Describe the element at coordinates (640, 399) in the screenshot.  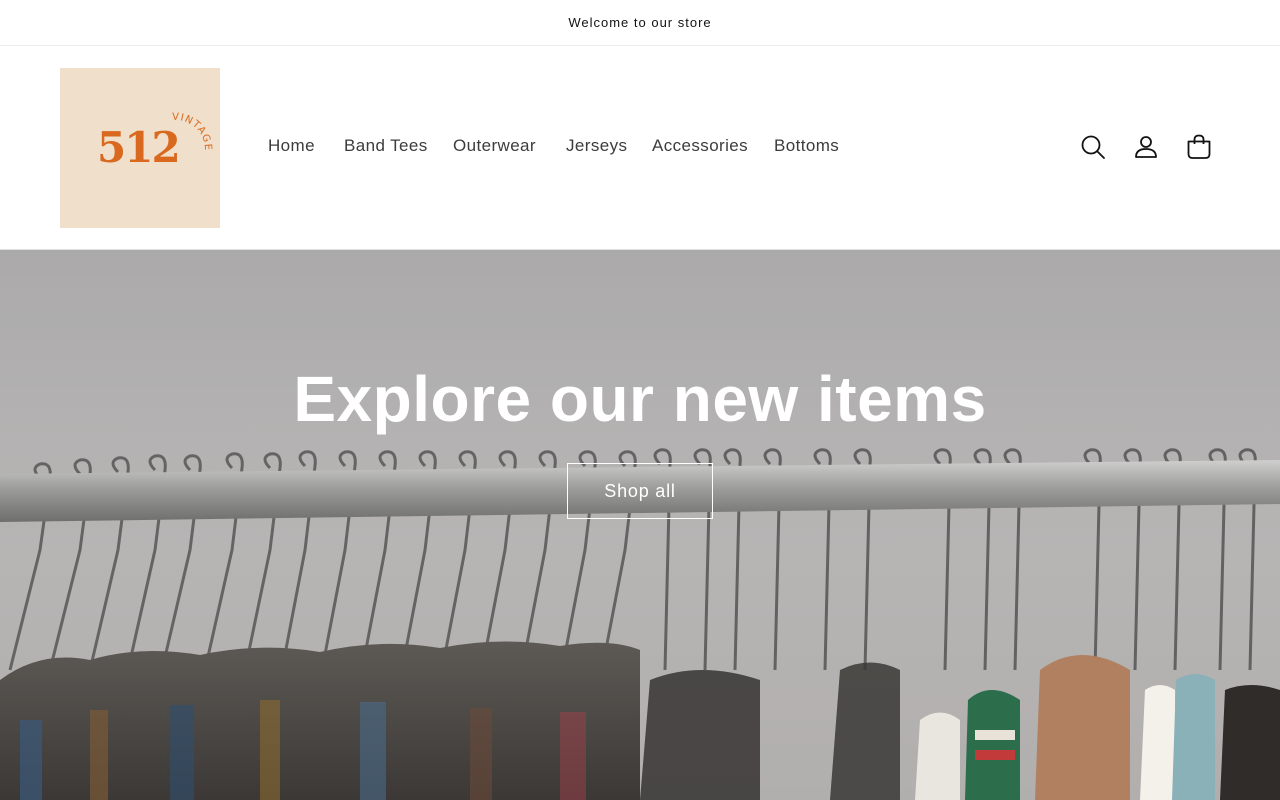
I see `hero-title: Explore our new items` at that location.